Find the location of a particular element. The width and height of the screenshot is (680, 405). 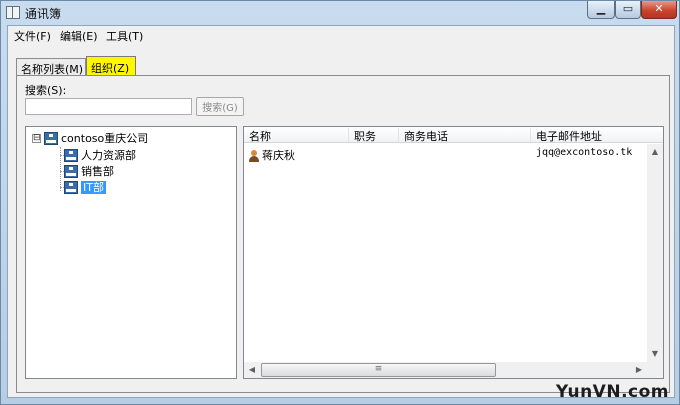

window-title: 通讯簿 is located at coordinates (43, 14).